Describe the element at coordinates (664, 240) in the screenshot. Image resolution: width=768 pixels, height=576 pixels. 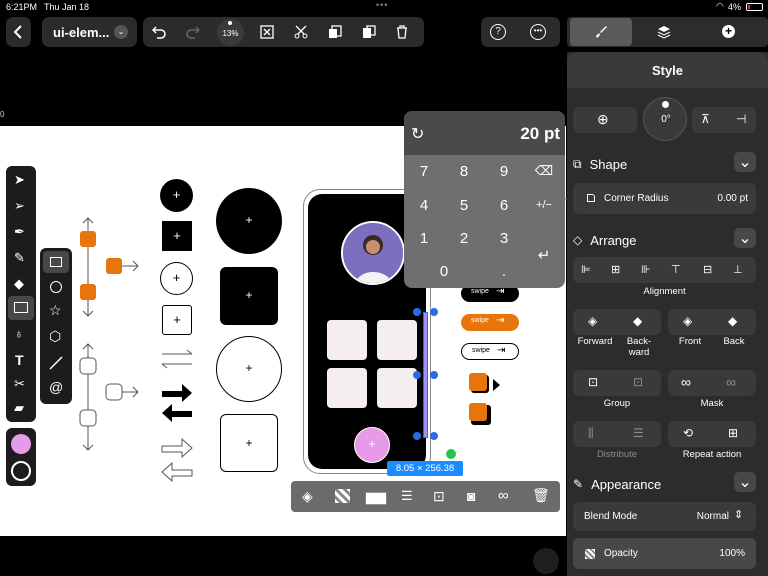
I see `arrange-section-header: ◇ Arrange ⌄` at that location.